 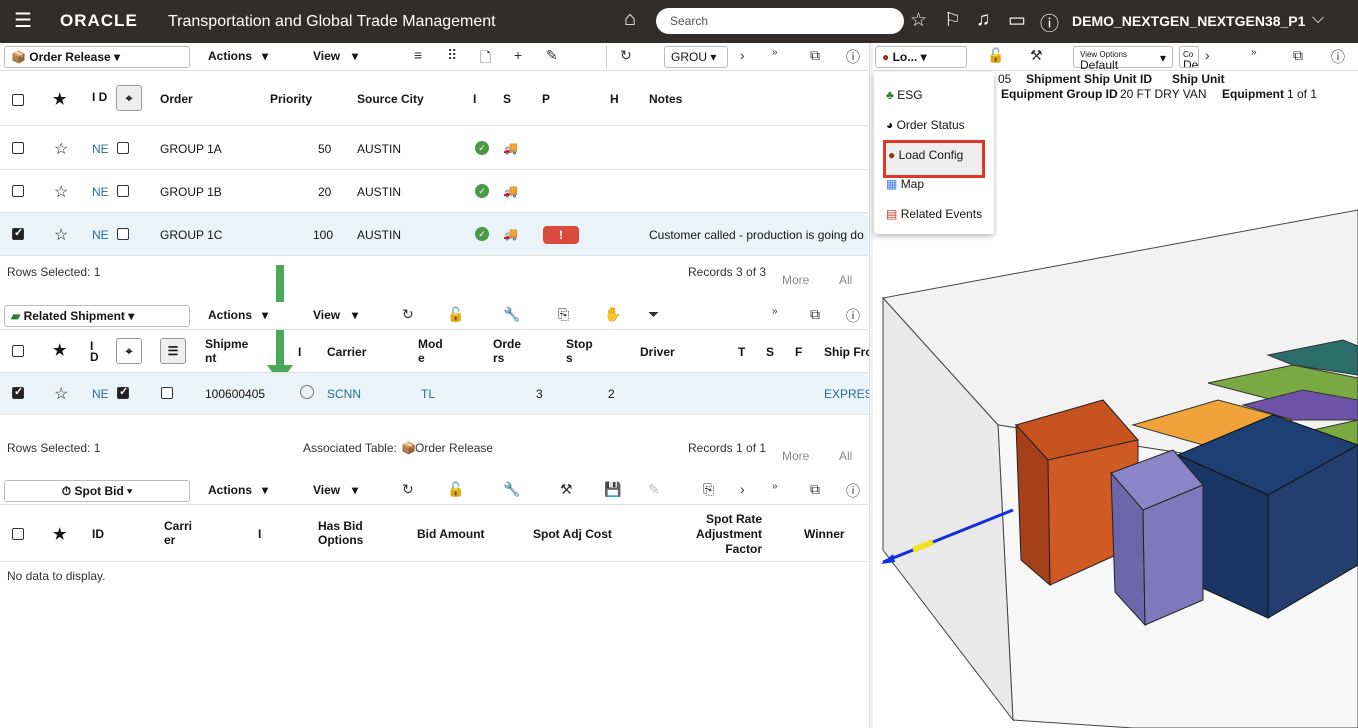 What do you see at coordinates (904, 95) in the screenshot?
I see `menu-item-esg: ♣ ESG` at bounding box center [904, 95].